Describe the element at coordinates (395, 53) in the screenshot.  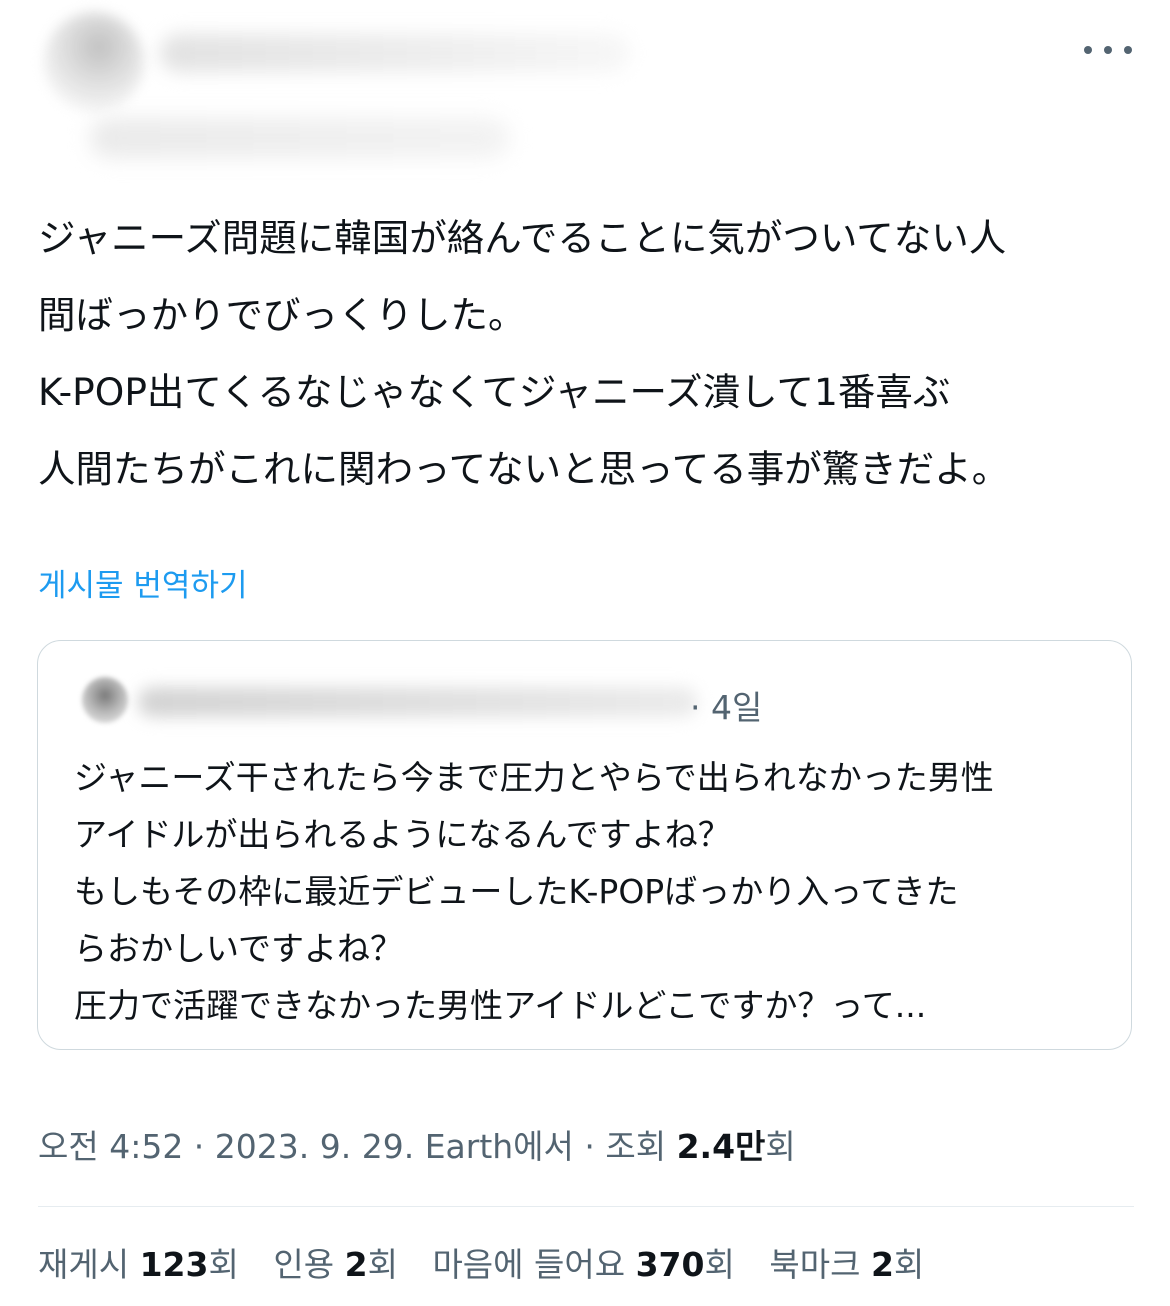
I see `blurred-display-name` at that location.